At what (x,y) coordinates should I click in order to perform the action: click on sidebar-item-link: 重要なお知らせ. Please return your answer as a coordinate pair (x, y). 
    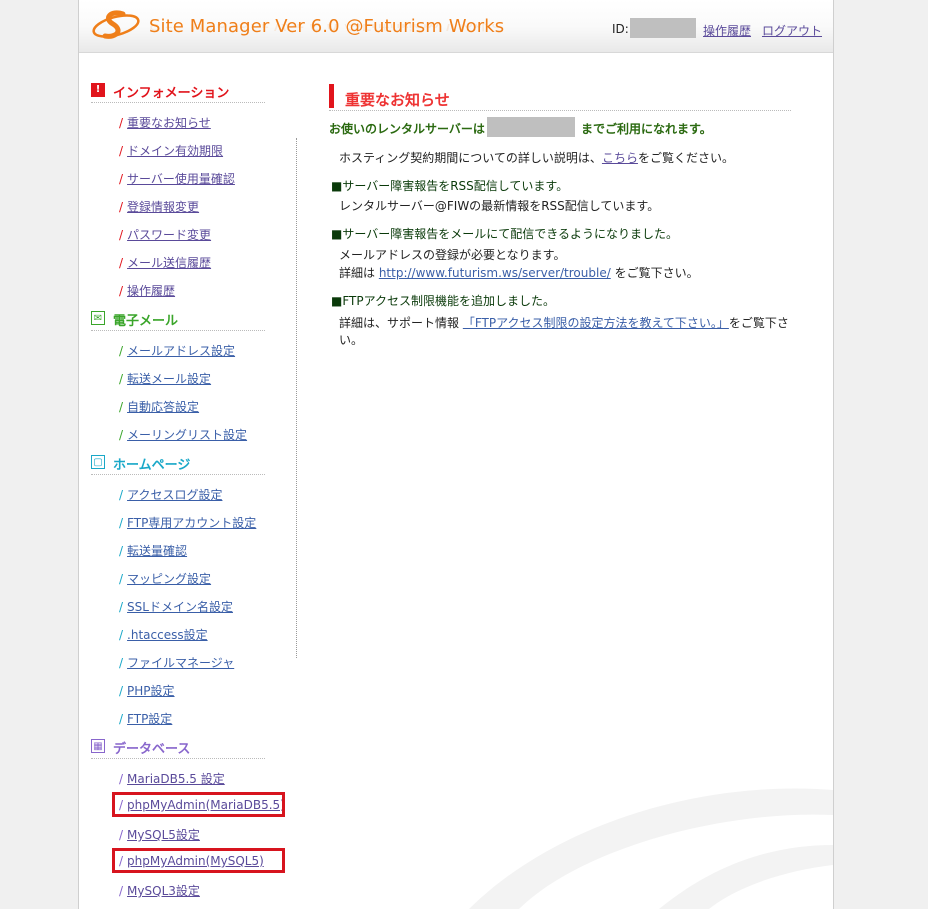
    Looking at the image, I should click on (169, 123).